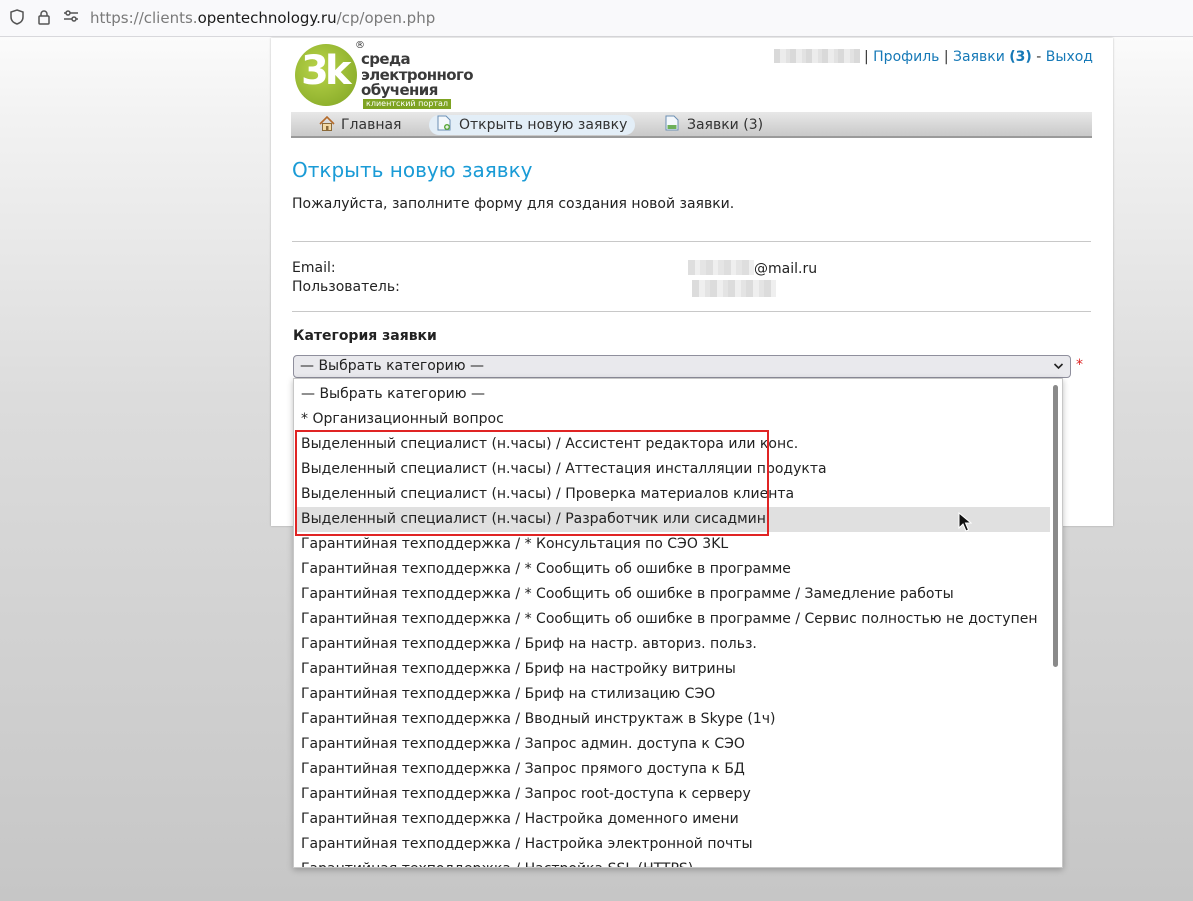 Image resolution: width=1193 pixels, height=901 pixels. What do you see at coordinates (314, 268) in the screenshot?
I see `email-label: Email:` at bounding box center [314, 268].